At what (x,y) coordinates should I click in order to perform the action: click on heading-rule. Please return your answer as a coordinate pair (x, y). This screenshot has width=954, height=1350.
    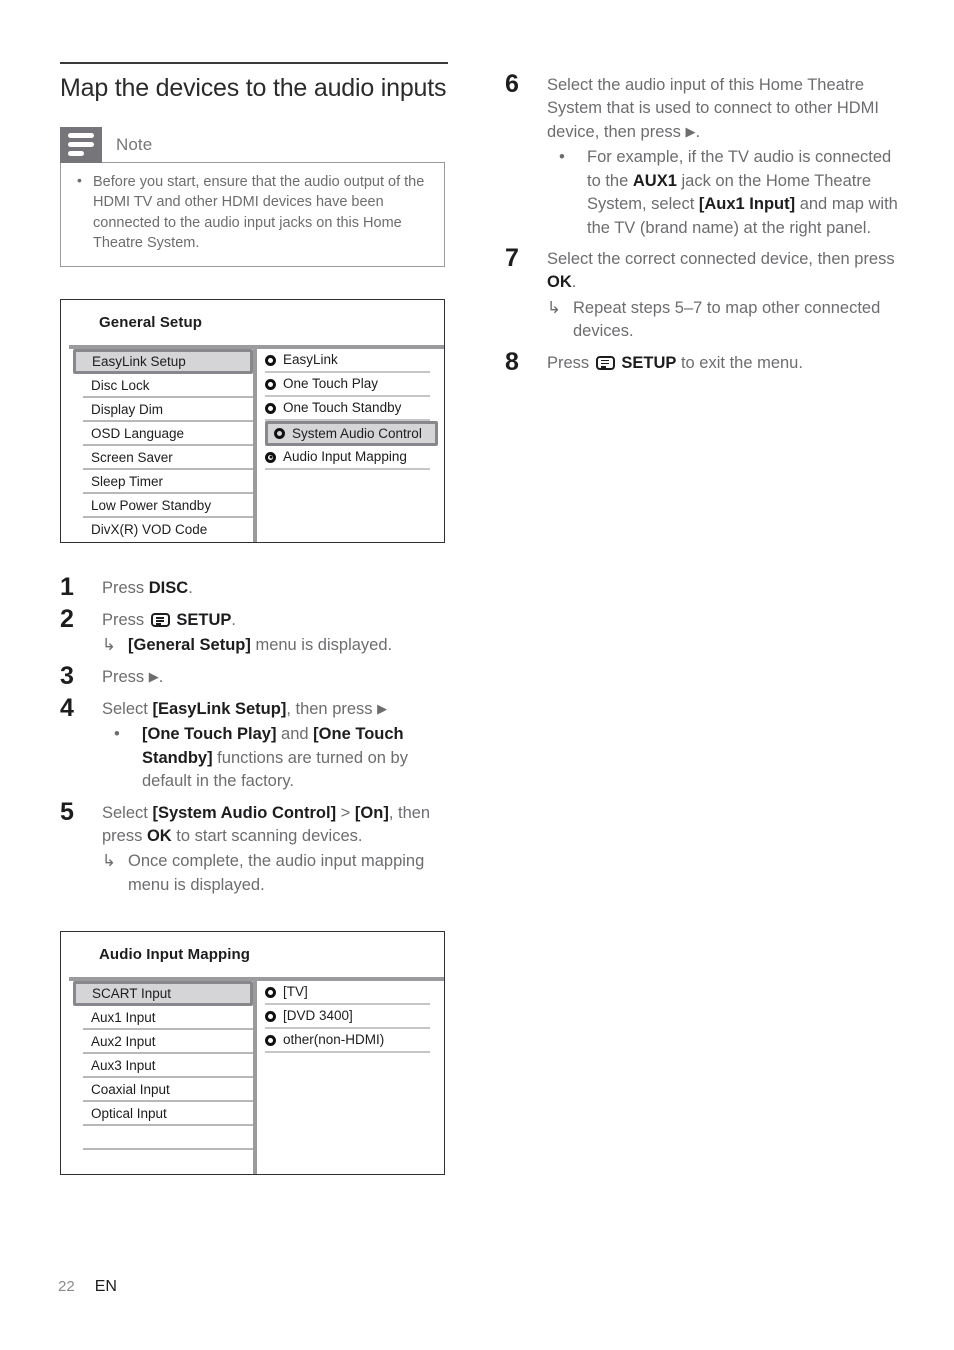
    Looking at the image, I should click on (254, 63).